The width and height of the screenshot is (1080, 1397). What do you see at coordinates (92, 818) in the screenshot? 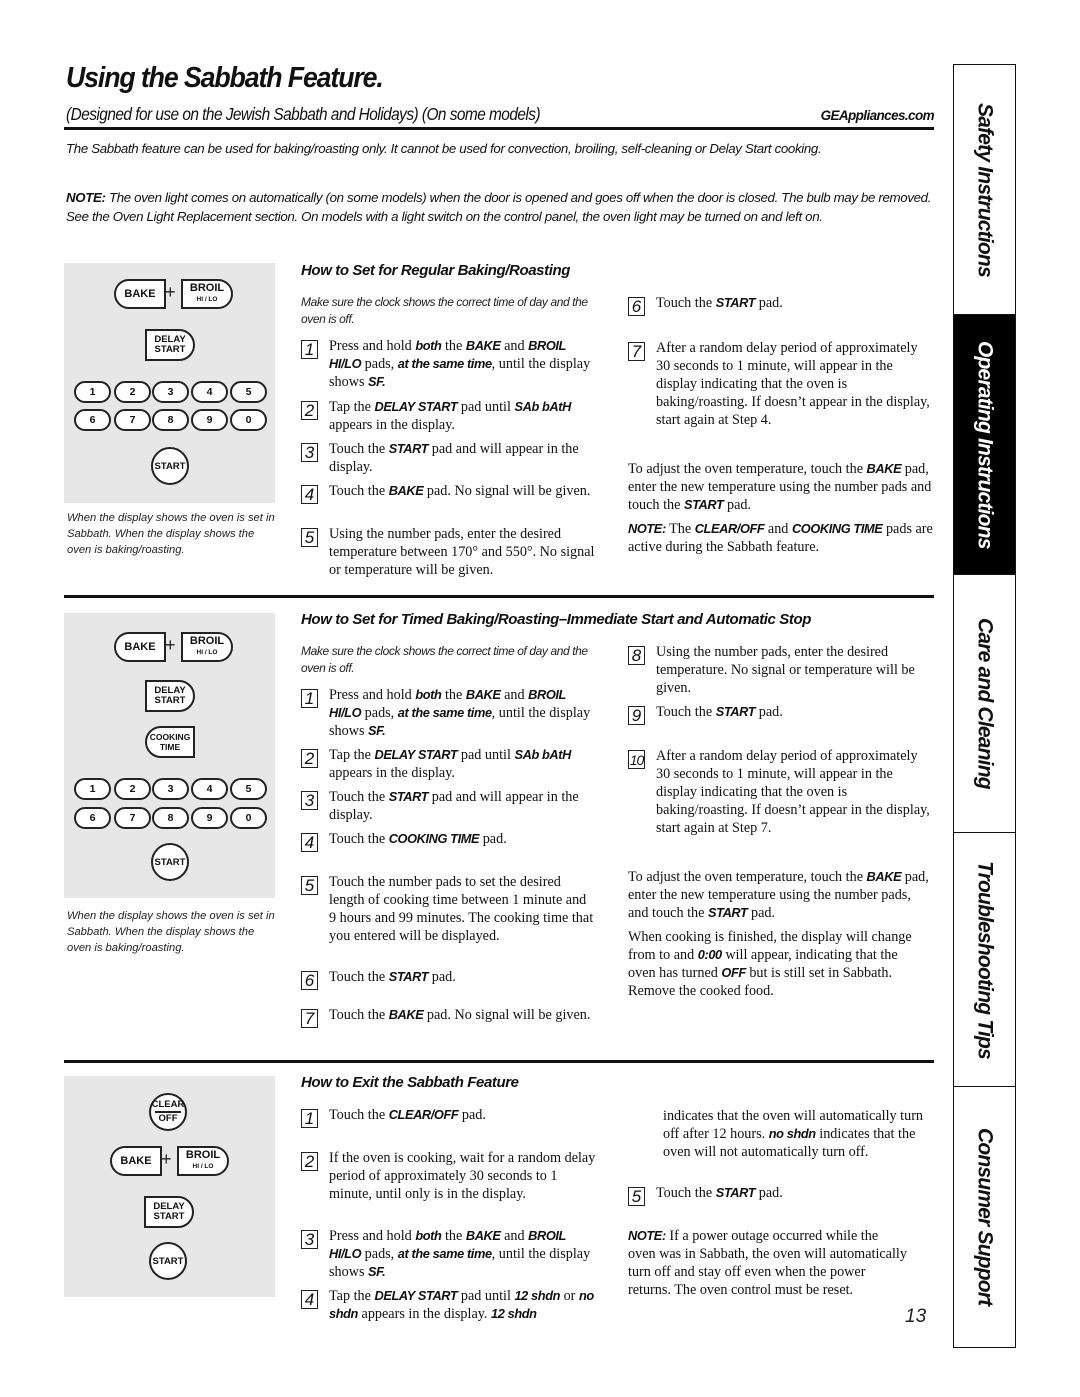
I see `number-pad-6: 6` at bounding box center [92, 818].